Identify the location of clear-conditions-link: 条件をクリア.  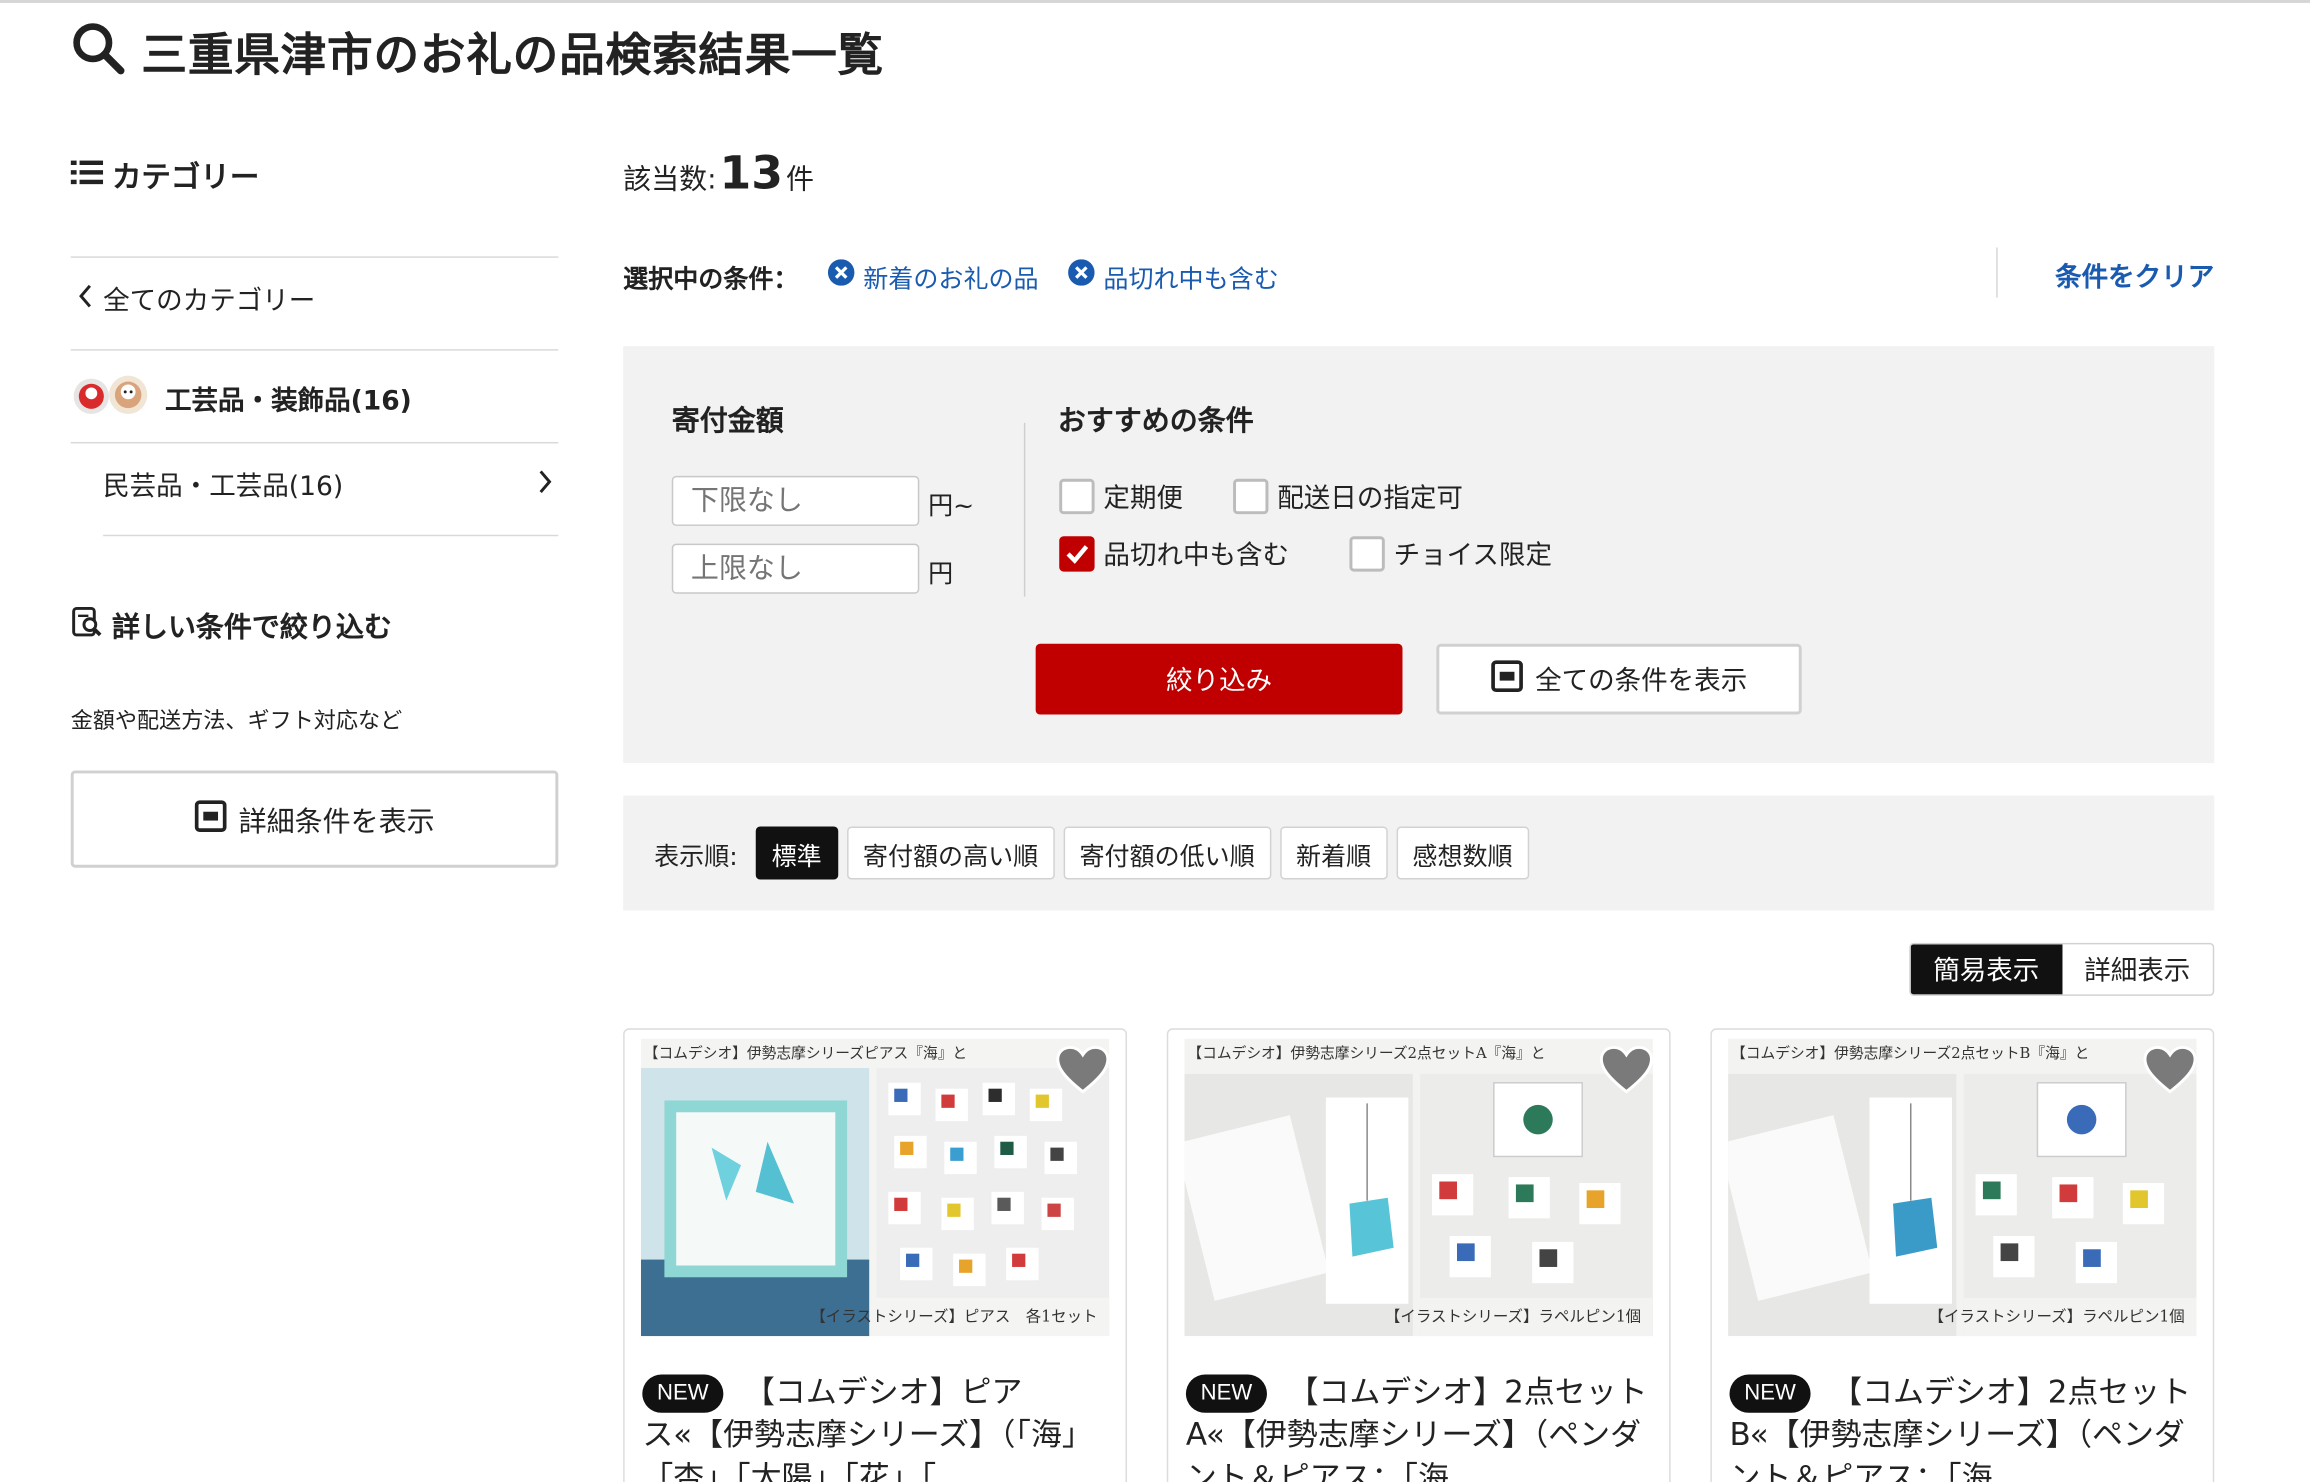
(2134, 275).